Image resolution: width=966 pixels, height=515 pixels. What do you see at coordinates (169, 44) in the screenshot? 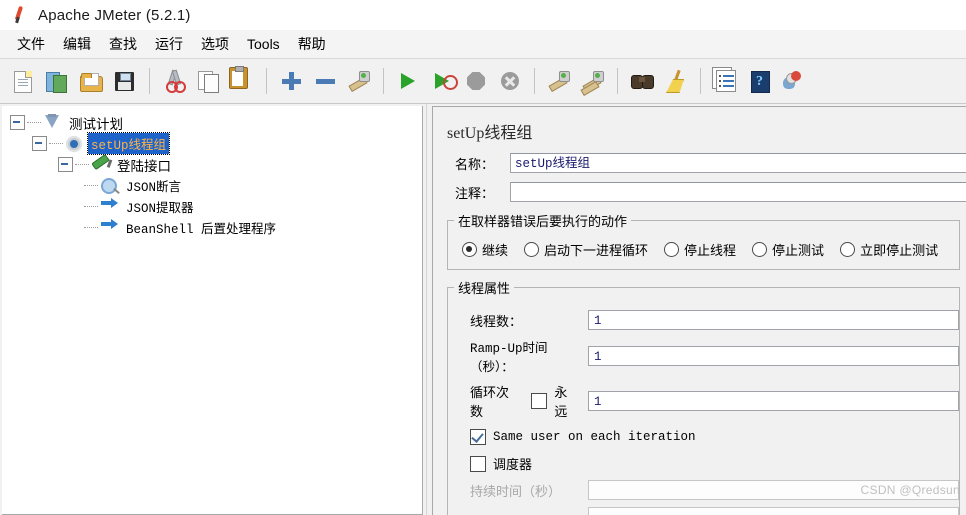
I see `menu-run: 运行` at bounding box center [169, 44].